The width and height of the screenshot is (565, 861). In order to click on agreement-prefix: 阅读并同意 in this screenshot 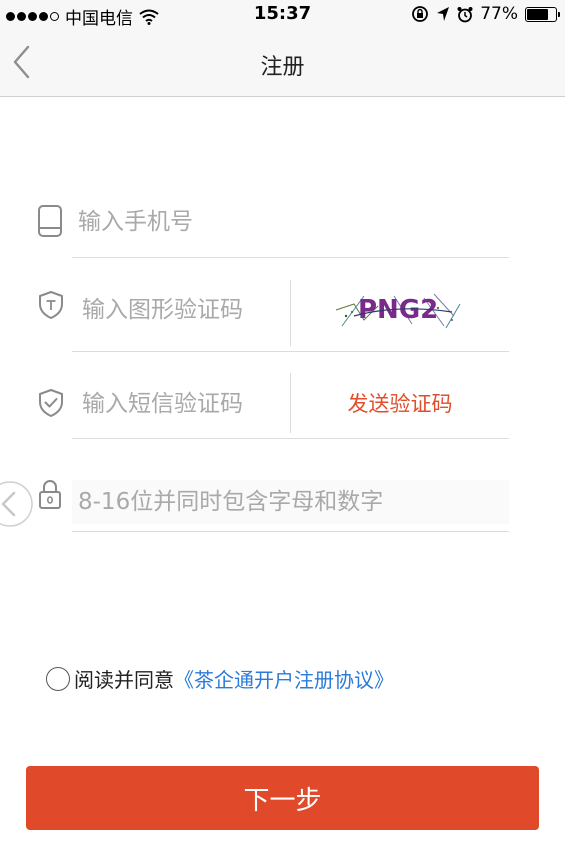, I will do `click(124, 680)`.